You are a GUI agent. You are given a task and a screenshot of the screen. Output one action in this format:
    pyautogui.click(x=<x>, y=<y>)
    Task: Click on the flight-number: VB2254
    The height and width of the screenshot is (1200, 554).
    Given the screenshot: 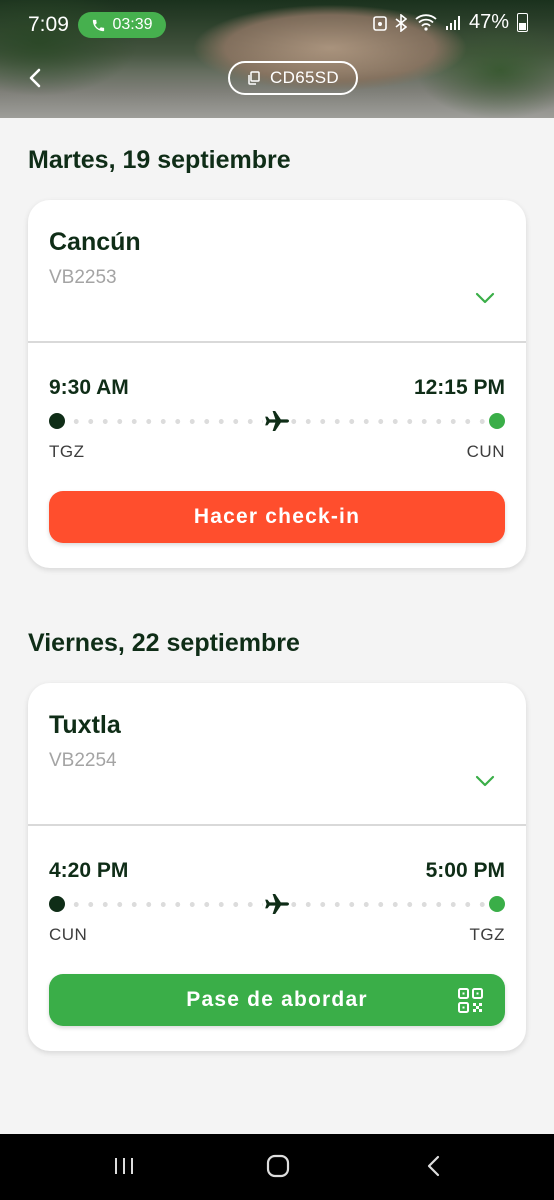 What is the action you would take?
    pyautogui.click(x=83, y=760)
    